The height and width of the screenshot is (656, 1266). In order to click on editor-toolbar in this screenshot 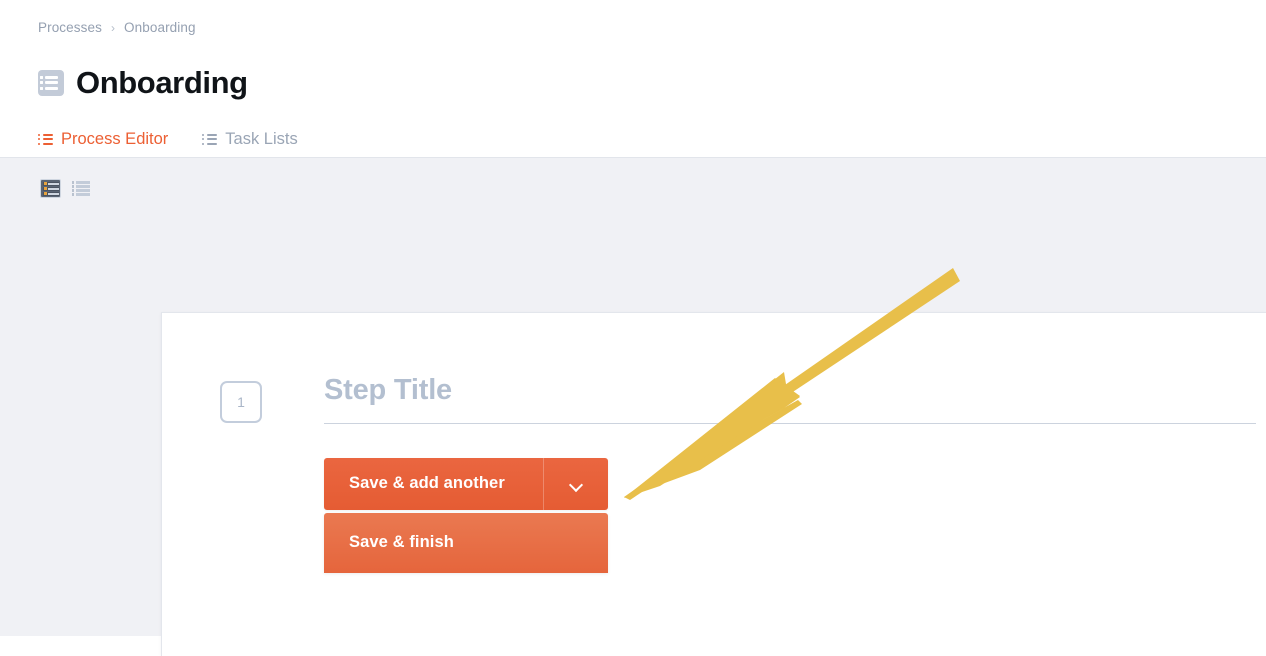, I will do `click(633, 178)`.